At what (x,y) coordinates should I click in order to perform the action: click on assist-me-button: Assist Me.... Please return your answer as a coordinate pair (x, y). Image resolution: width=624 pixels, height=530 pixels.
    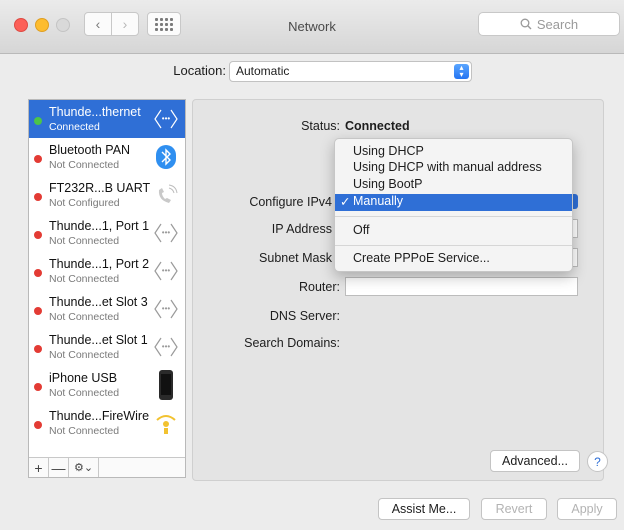
    Looking at the image, I should click on (424, 509).